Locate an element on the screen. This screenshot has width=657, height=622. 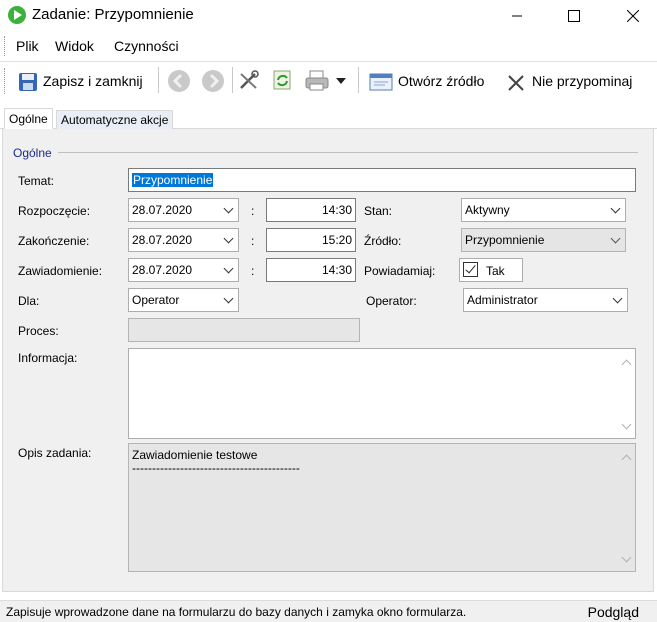
subject-input: Przypomnienie is located at coordinates (382, 180).